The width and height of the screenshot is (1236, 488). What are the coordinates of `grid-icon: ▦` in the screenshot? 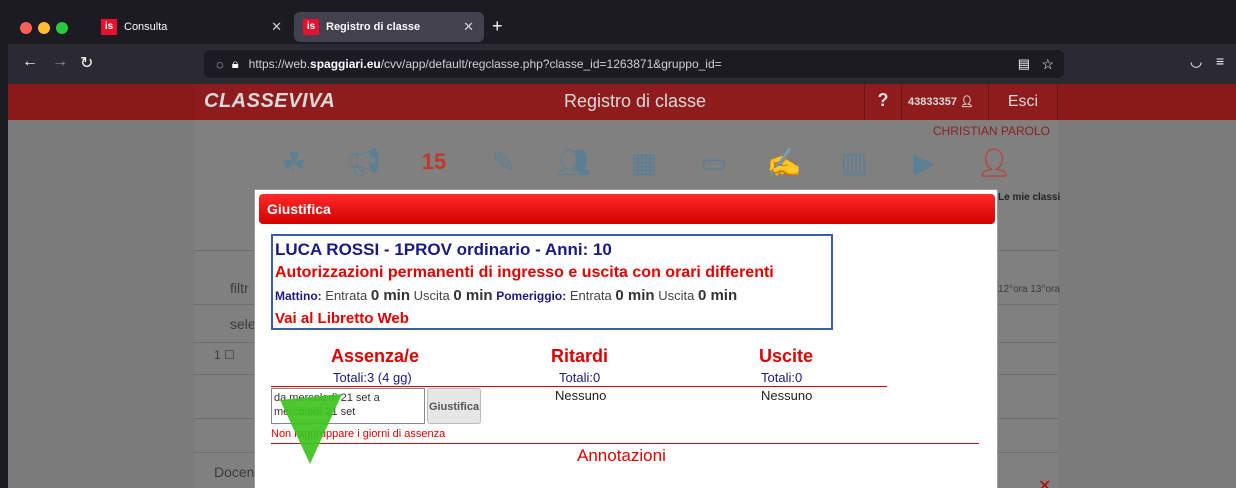 It's located at (644, 162).